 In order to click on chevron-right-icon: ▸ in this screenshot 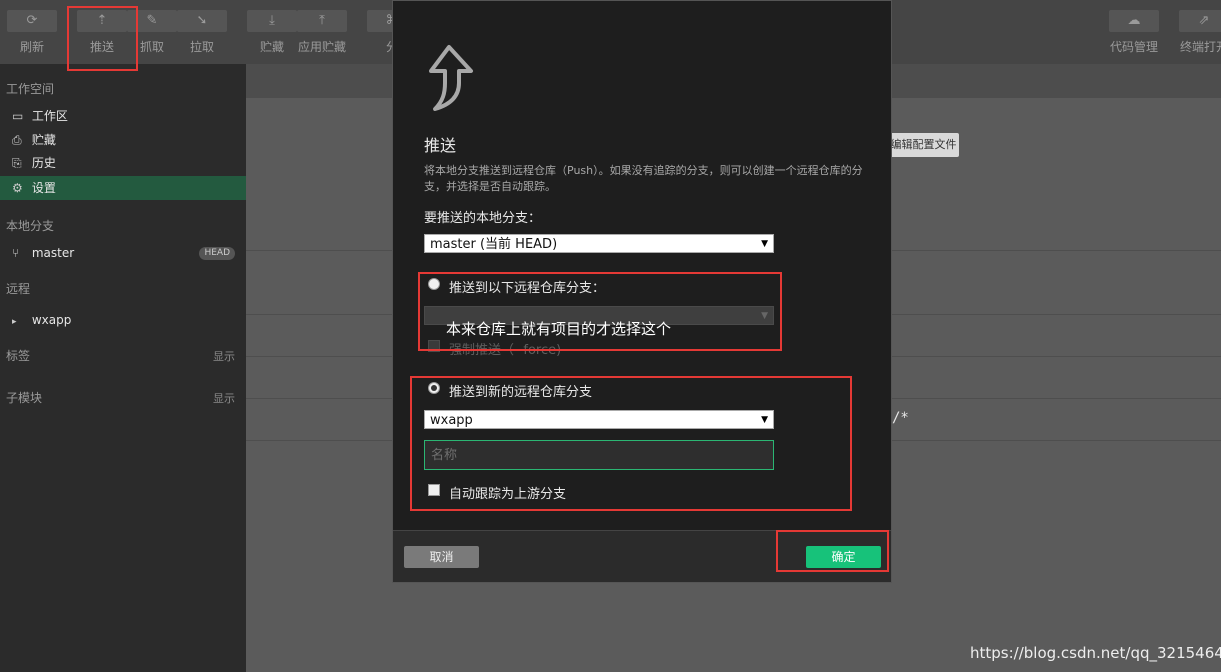, I will do `click(14, 322)`.